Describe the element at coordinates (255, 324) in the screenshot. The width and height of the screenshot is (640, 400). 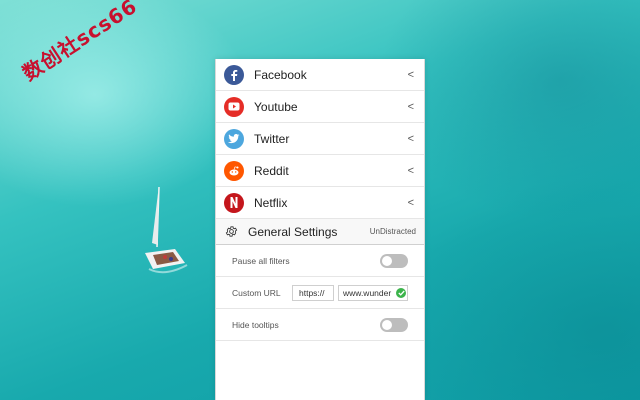
I see `hide-tooltips-label: Hide tooltips` at that location.